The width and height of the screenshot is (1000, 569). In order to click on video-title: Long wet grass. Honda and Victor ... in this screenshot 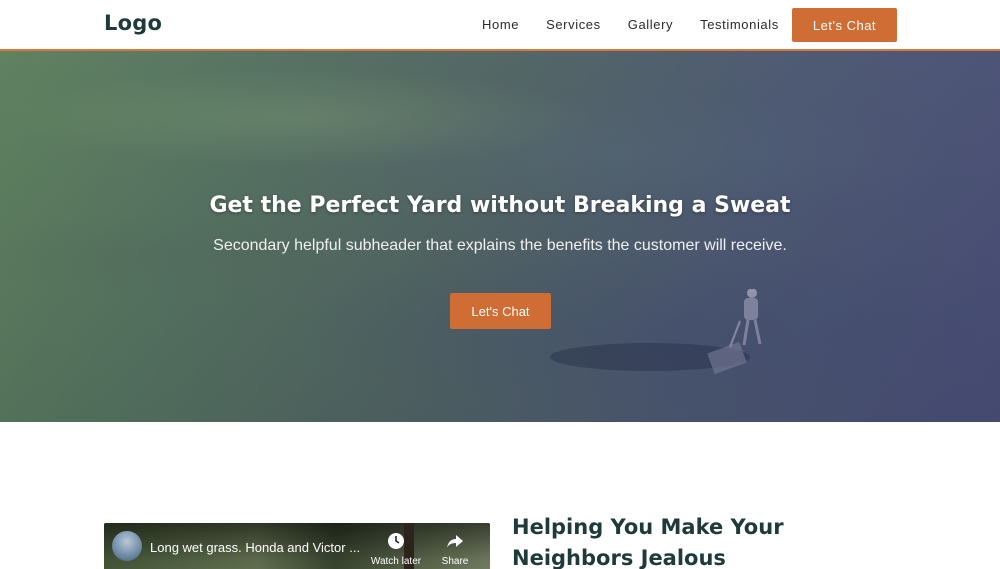, I will do `click(260, 547)`.